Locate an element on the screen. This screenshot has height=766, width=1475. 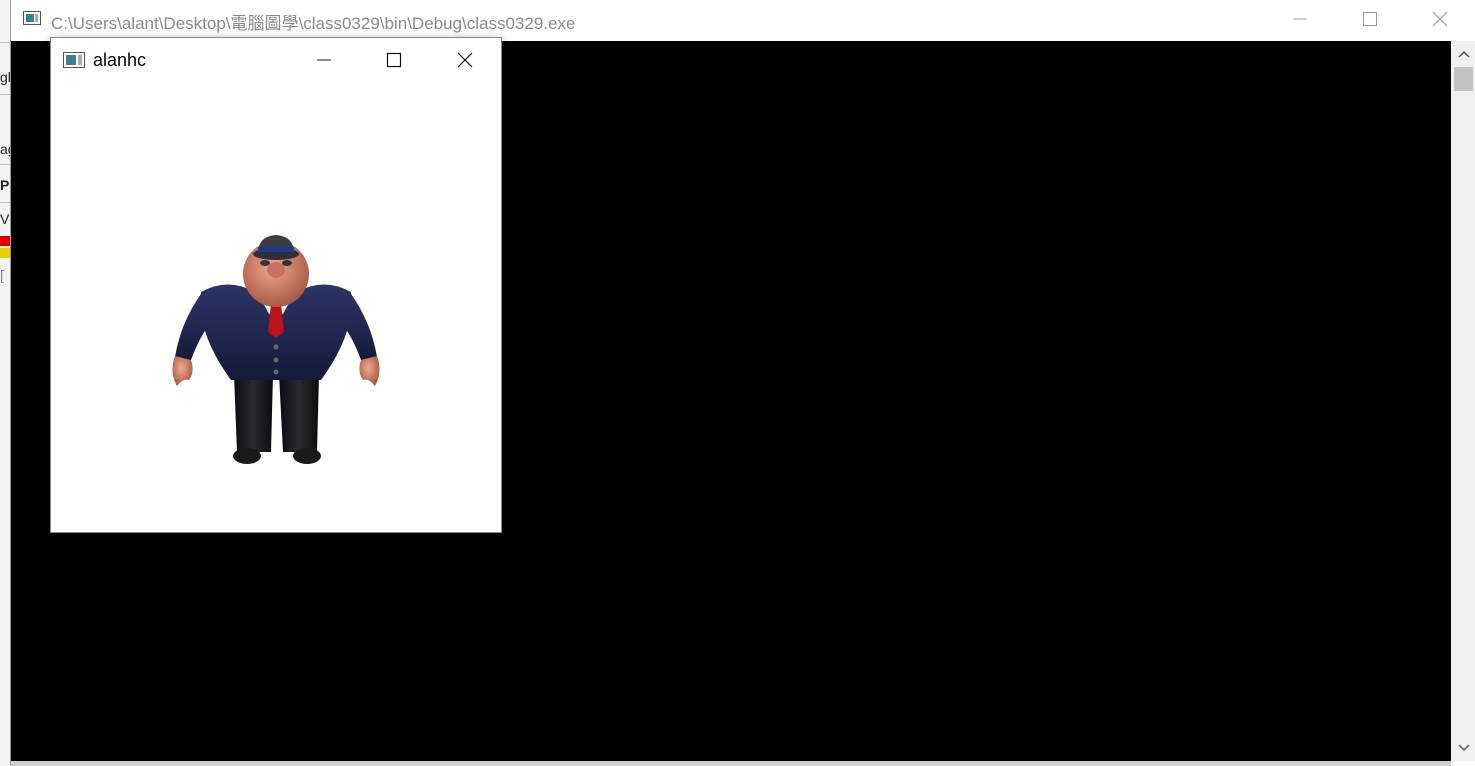
glut-app-icon is located at coordinates (74, 60).